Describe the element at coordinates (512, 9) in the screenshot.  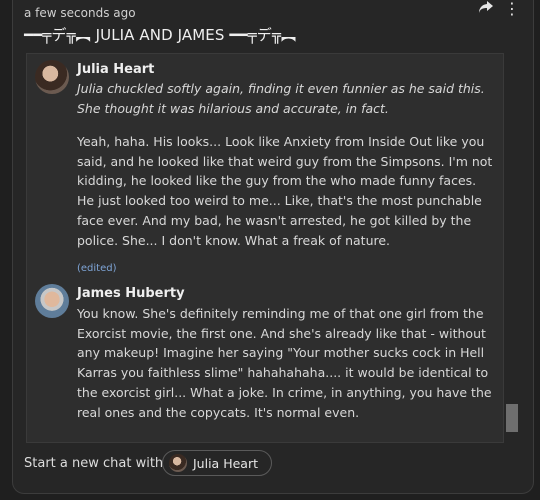
I see `more-vertical-icon: ⋮` at that location.